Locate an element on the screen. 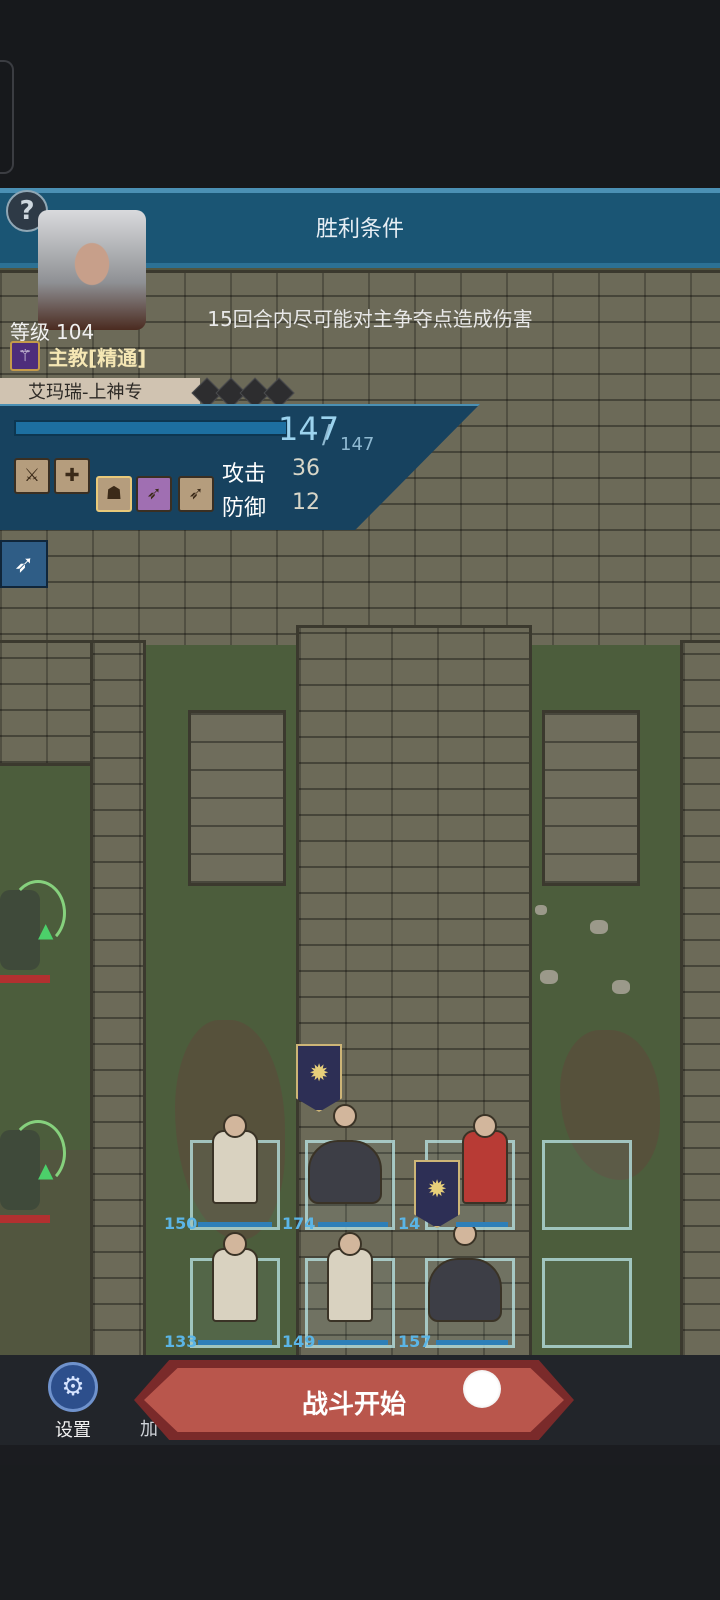 The height and width of the screenshot is (1600, 720). top-system-bar is located at coordinates (360, 95).